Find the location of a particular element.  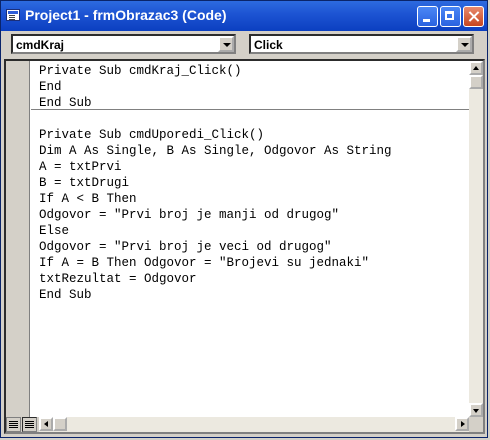

editor-bottom-bar is located at coordinates (244, 424).